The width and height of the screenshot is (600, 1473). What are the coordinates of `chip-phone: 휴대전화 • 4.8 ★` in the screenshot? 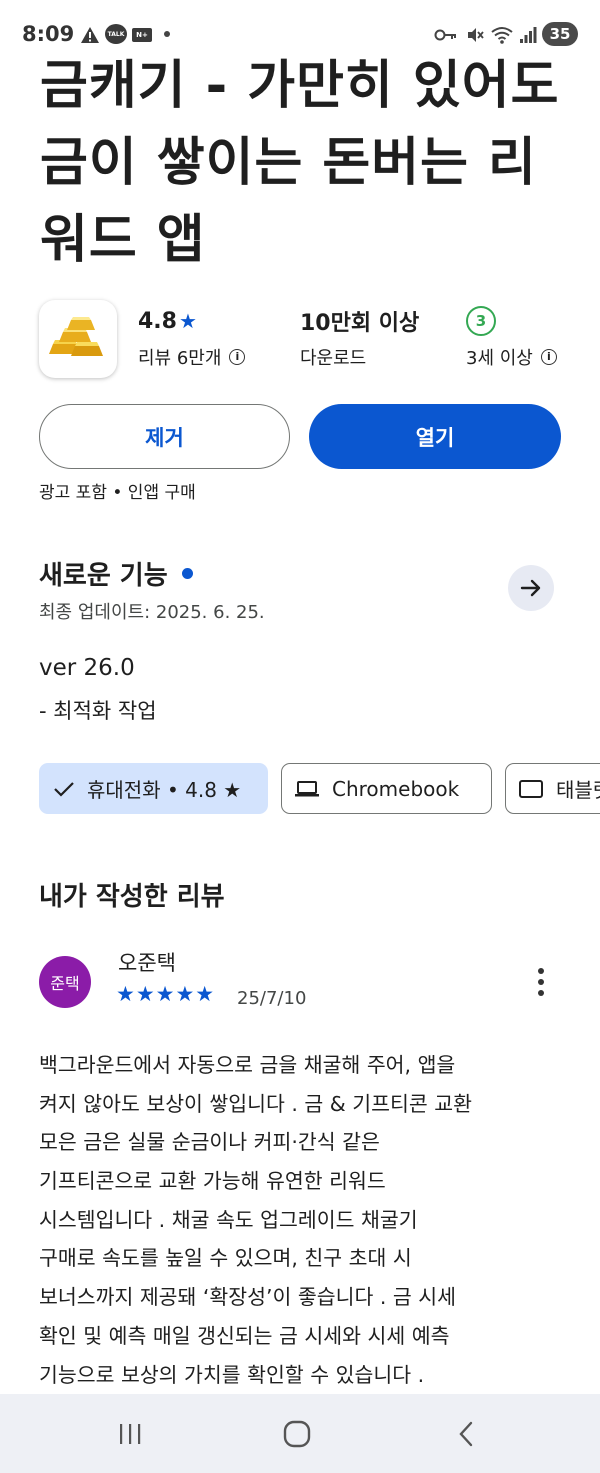 It's located at (153, 788).